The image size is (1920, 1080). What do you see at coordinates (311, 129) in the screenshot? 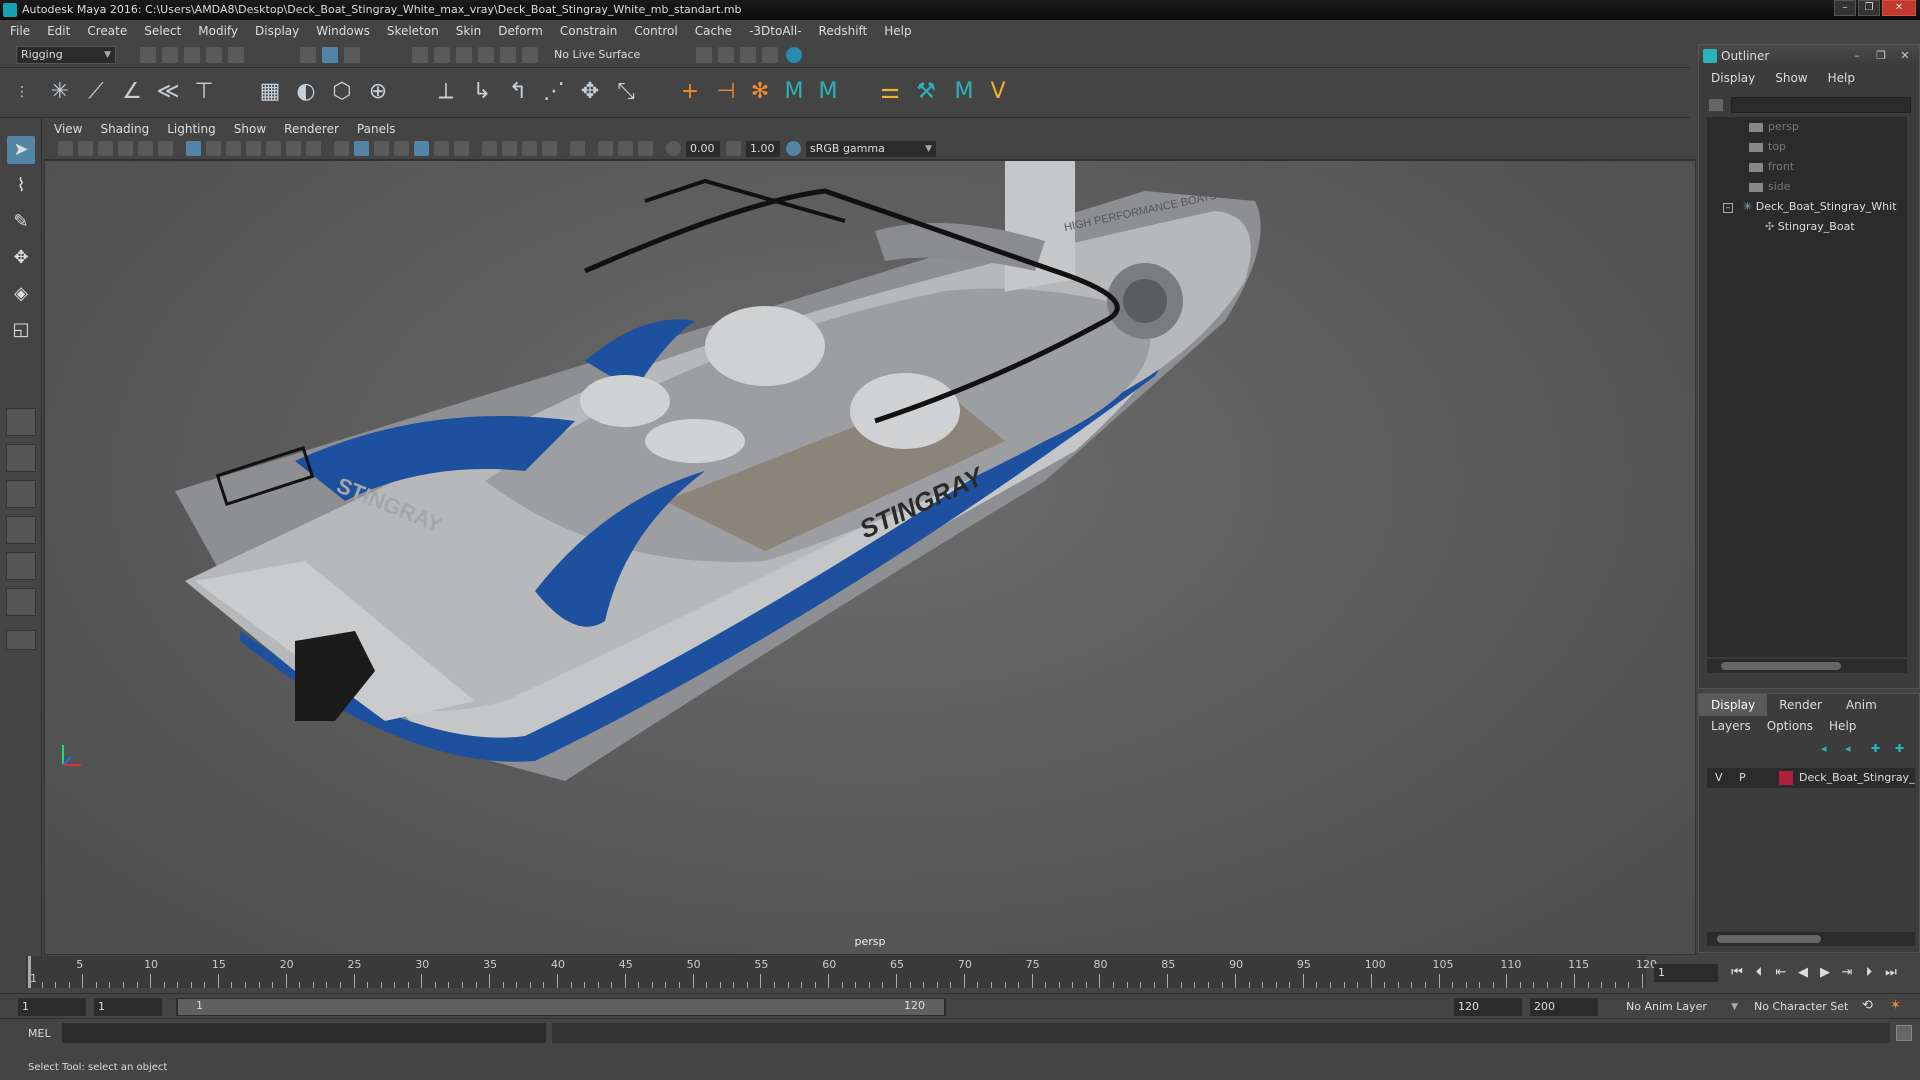
I see `panel-menu-renderer: Renderer` at bounding box center [311, 129].